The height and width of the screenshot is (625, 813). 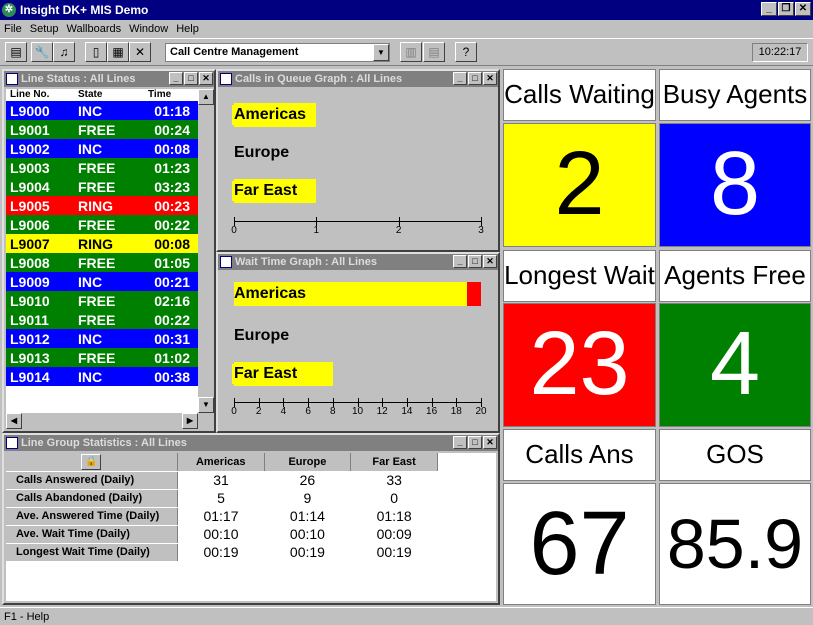 What do you see at coordinates (221, 462) in the screenshot?
I see `col-americas: Americas` at bounding box center [221, 462].